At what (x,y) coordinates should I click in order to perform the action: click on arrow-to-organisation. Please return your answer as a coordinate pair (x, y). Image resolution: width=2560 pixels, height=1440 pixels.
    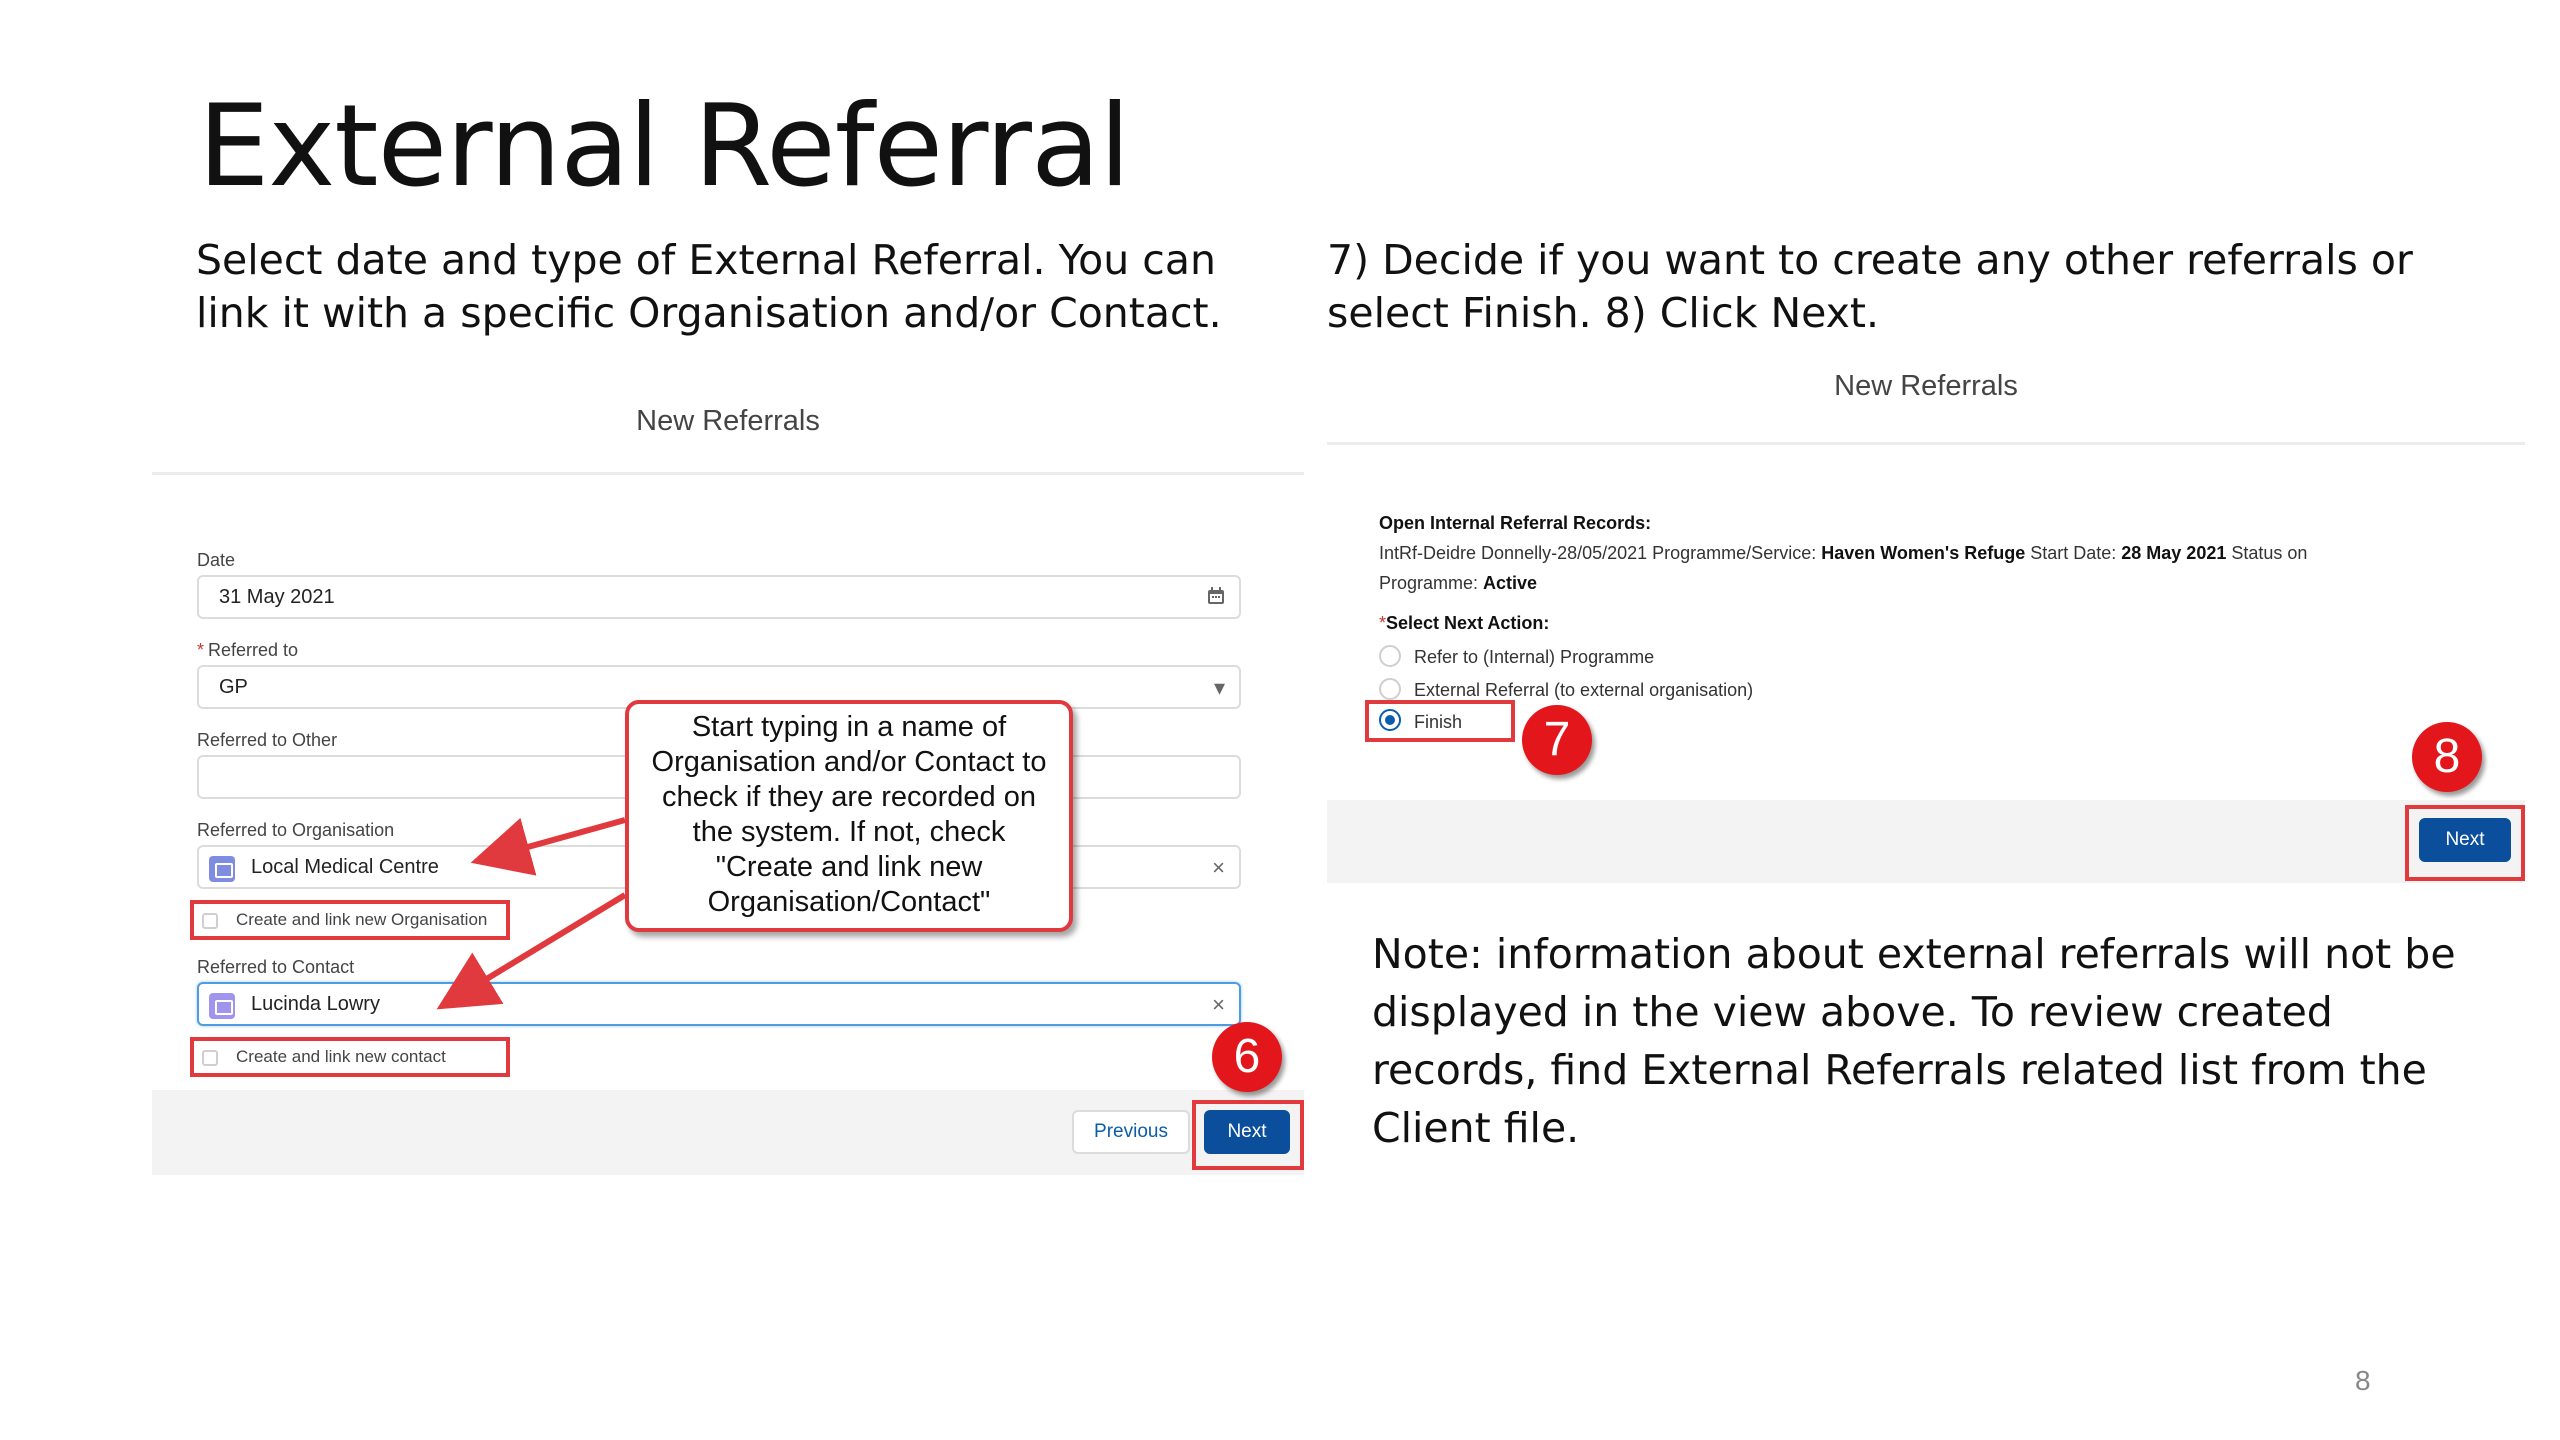
    Looking at the image, I should click on (548, 846).